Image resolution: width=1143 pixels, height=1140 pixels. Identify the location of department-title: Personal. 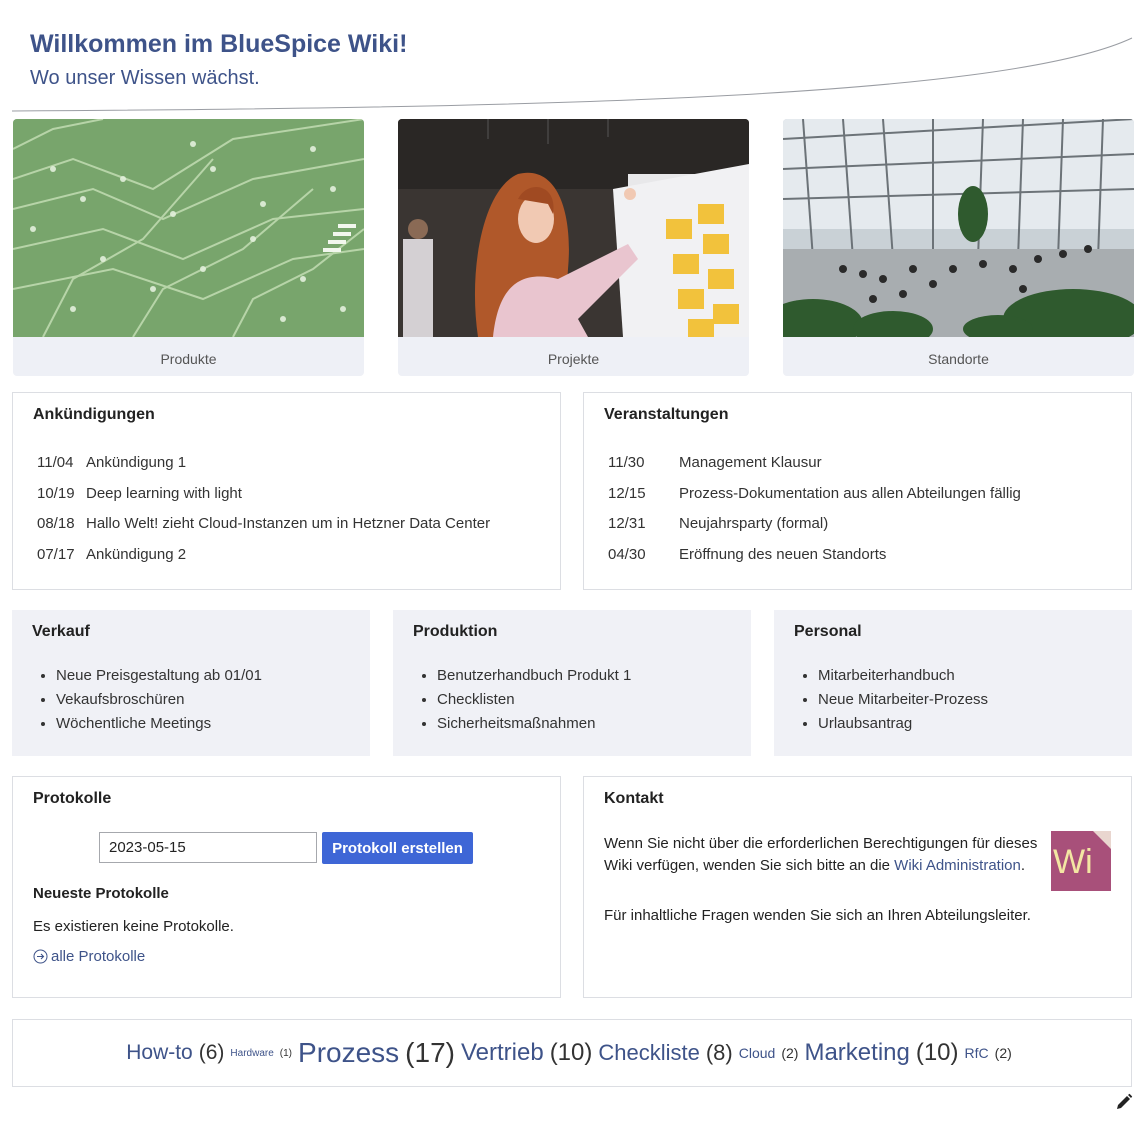
(828, 631).